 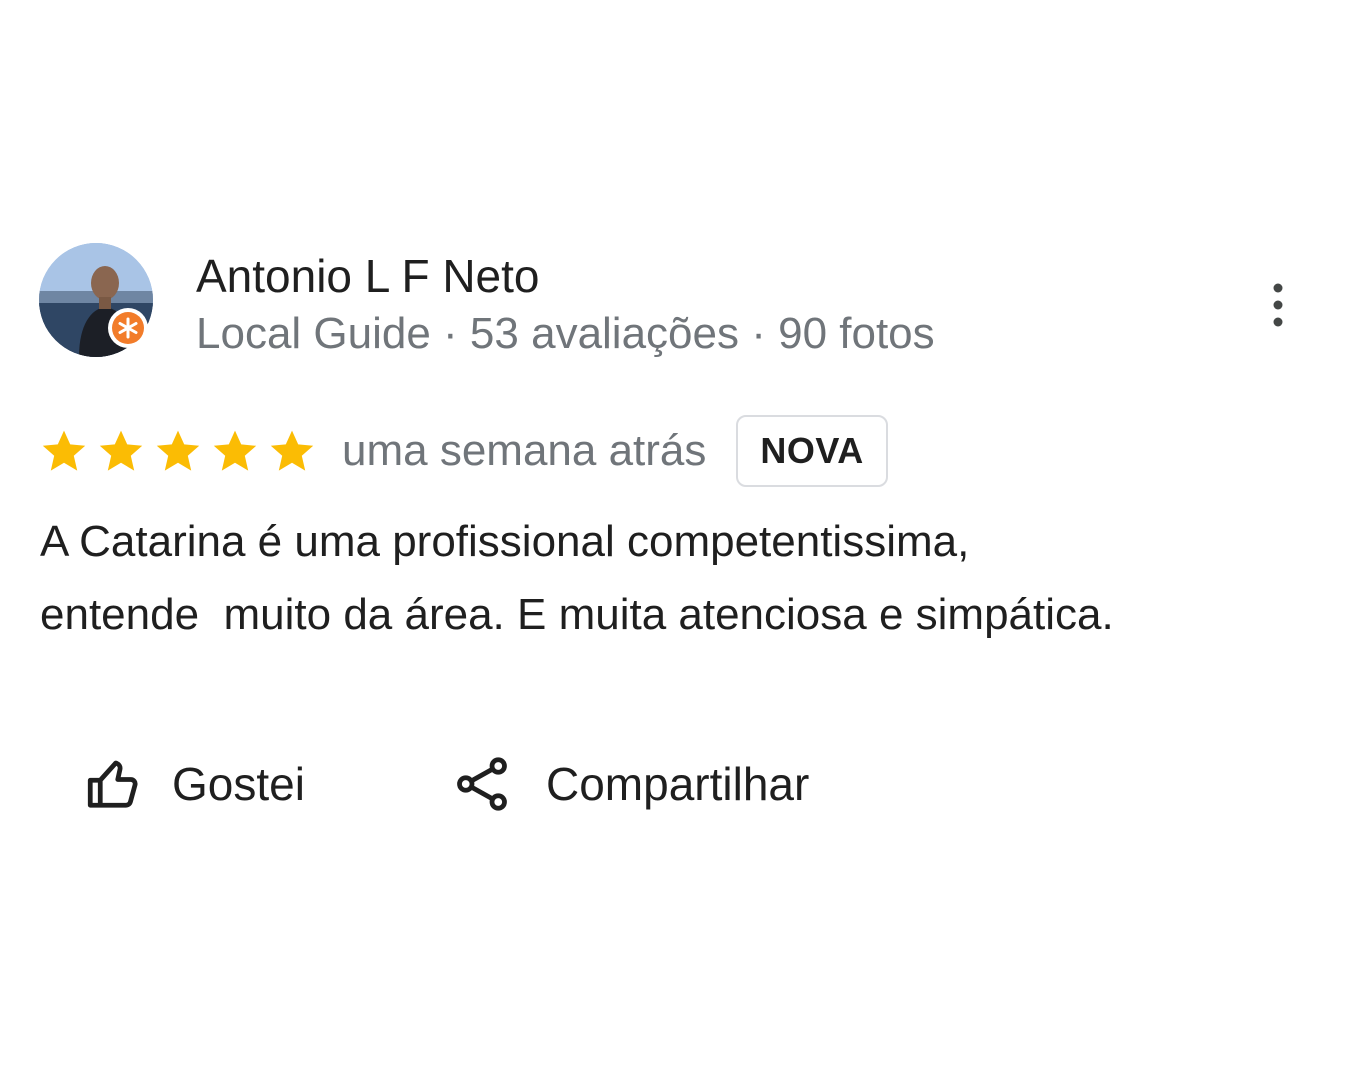 I want to click on reviewer-name: Antonio L F Neto, so click(x=368, y=276).